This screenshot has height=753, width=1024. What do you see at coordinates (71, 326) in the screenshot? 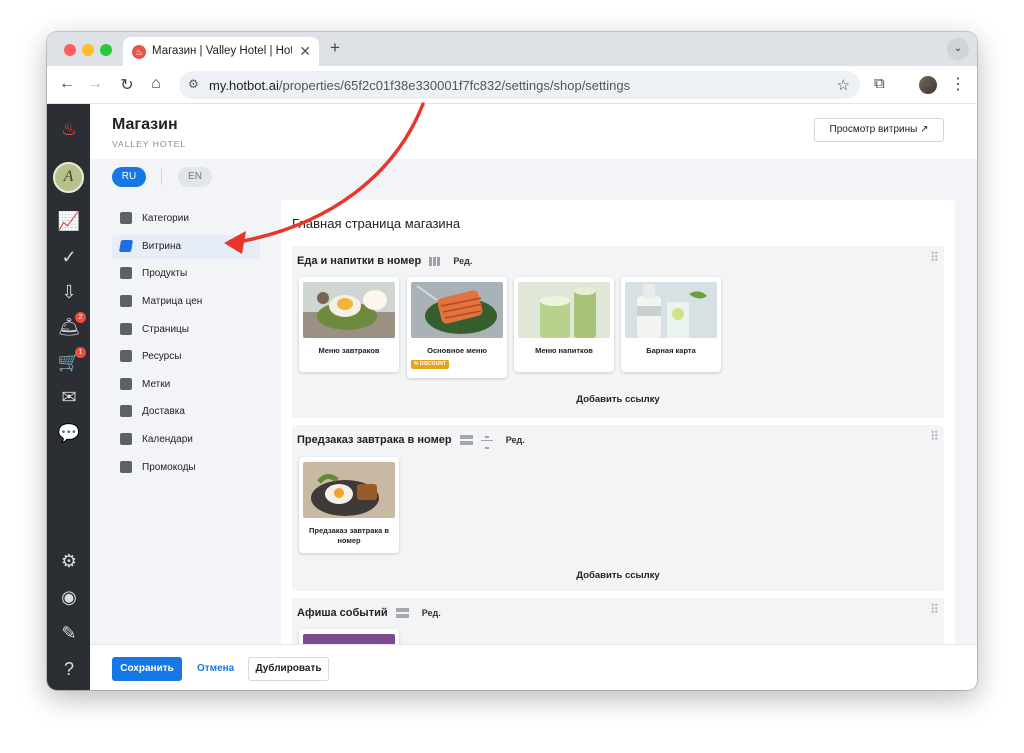
I see `room-service-icon: 🛎 2` at bounding box center [71, 326].